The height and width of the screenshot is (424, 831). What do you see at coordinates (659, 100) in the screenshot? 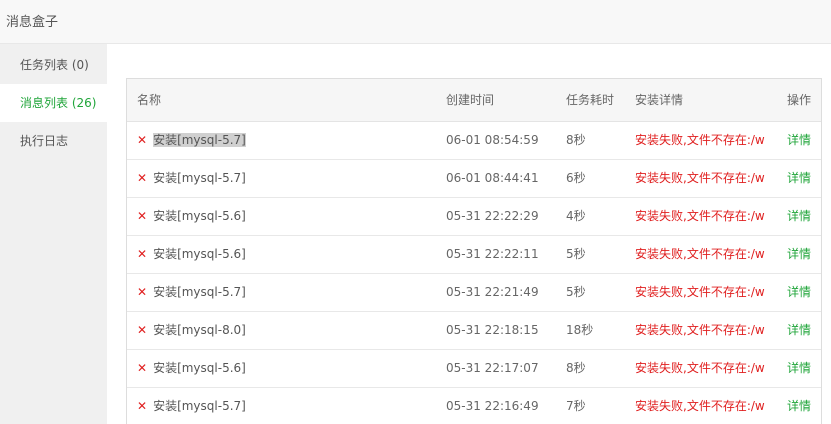
I see `header-detail: 安装详情` at bounding box center [659, 100].